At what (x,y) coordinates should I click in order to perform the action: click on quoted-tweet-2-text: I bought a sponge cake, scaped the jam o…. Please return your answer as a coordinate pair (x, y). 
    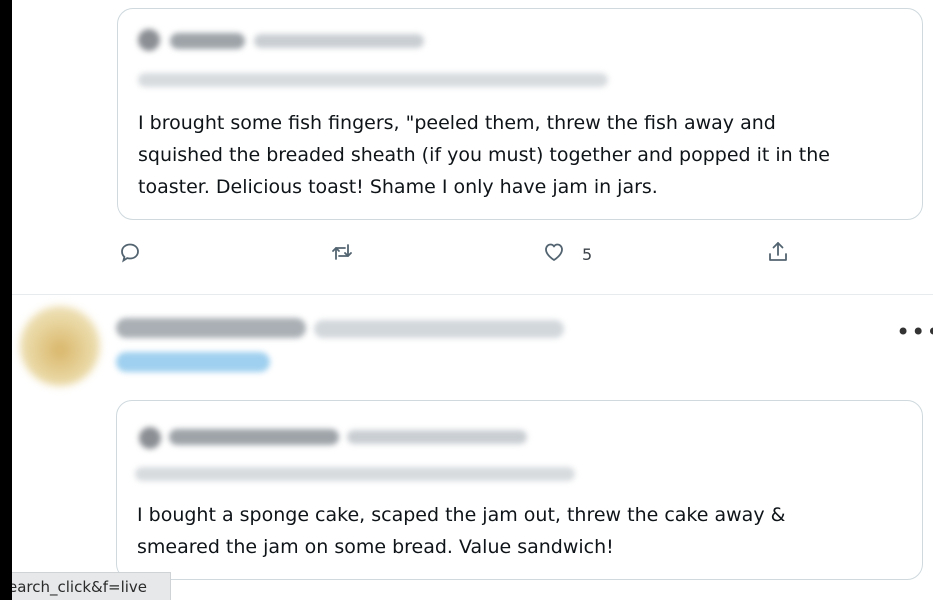
    Looking at the image, I should click on (461, 531).